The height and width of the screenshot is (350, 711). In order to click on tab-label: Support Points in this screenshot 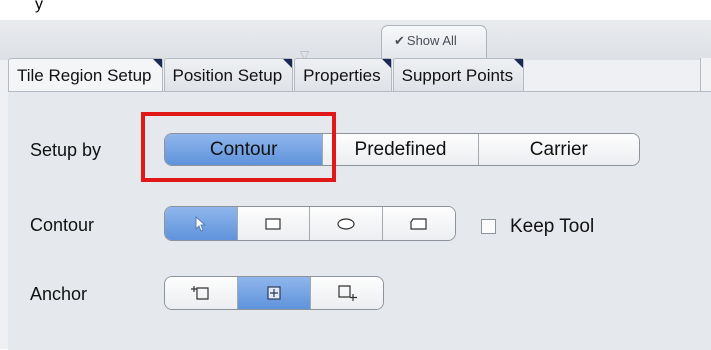, I will do `click(457, 75)`.